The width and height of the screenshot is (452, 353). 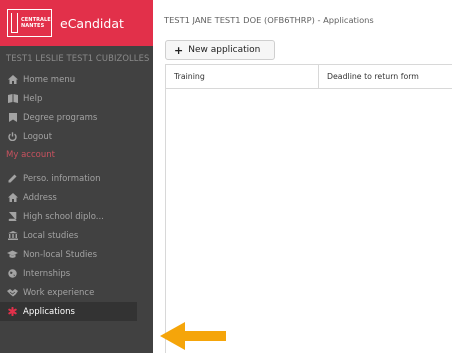 What do you see at coordinates (385, 76) in the screenshot?
I see `column-header-deadline: Deadline to return form` at bounding box center [385, 76].